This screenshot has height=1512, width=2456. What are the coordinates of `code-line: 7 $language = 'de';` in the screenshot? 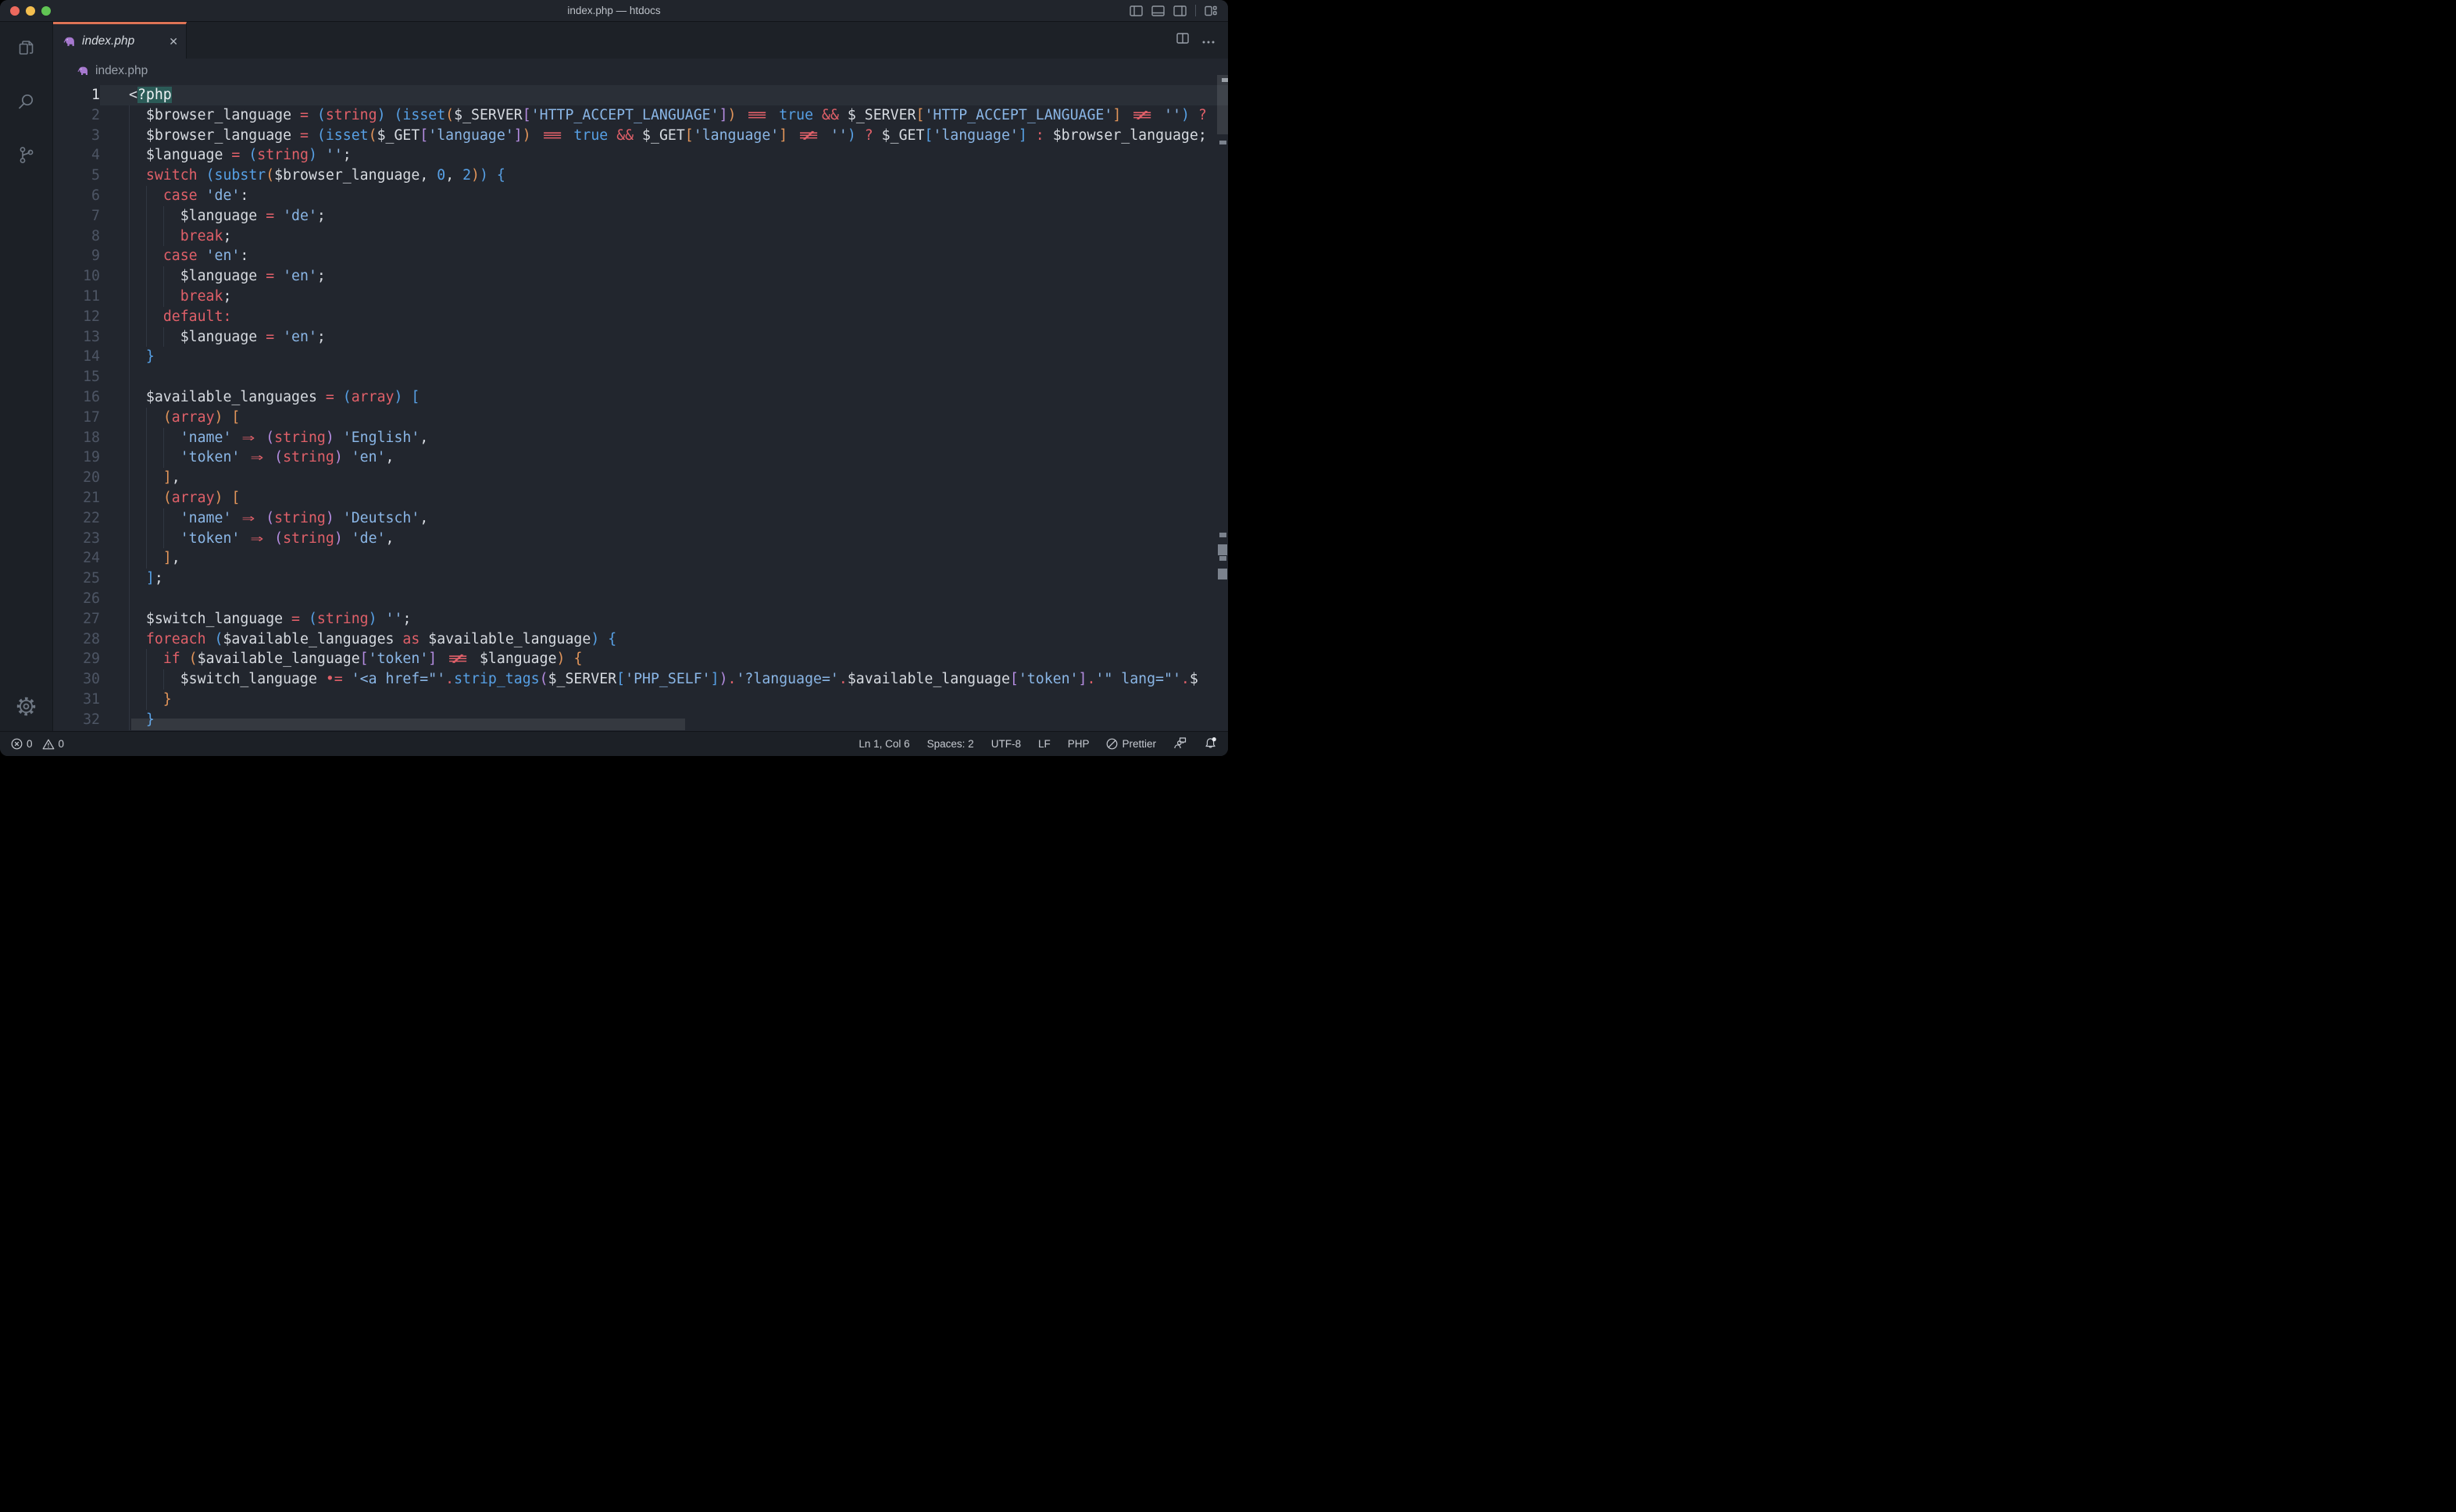 It's located at (640, 215).